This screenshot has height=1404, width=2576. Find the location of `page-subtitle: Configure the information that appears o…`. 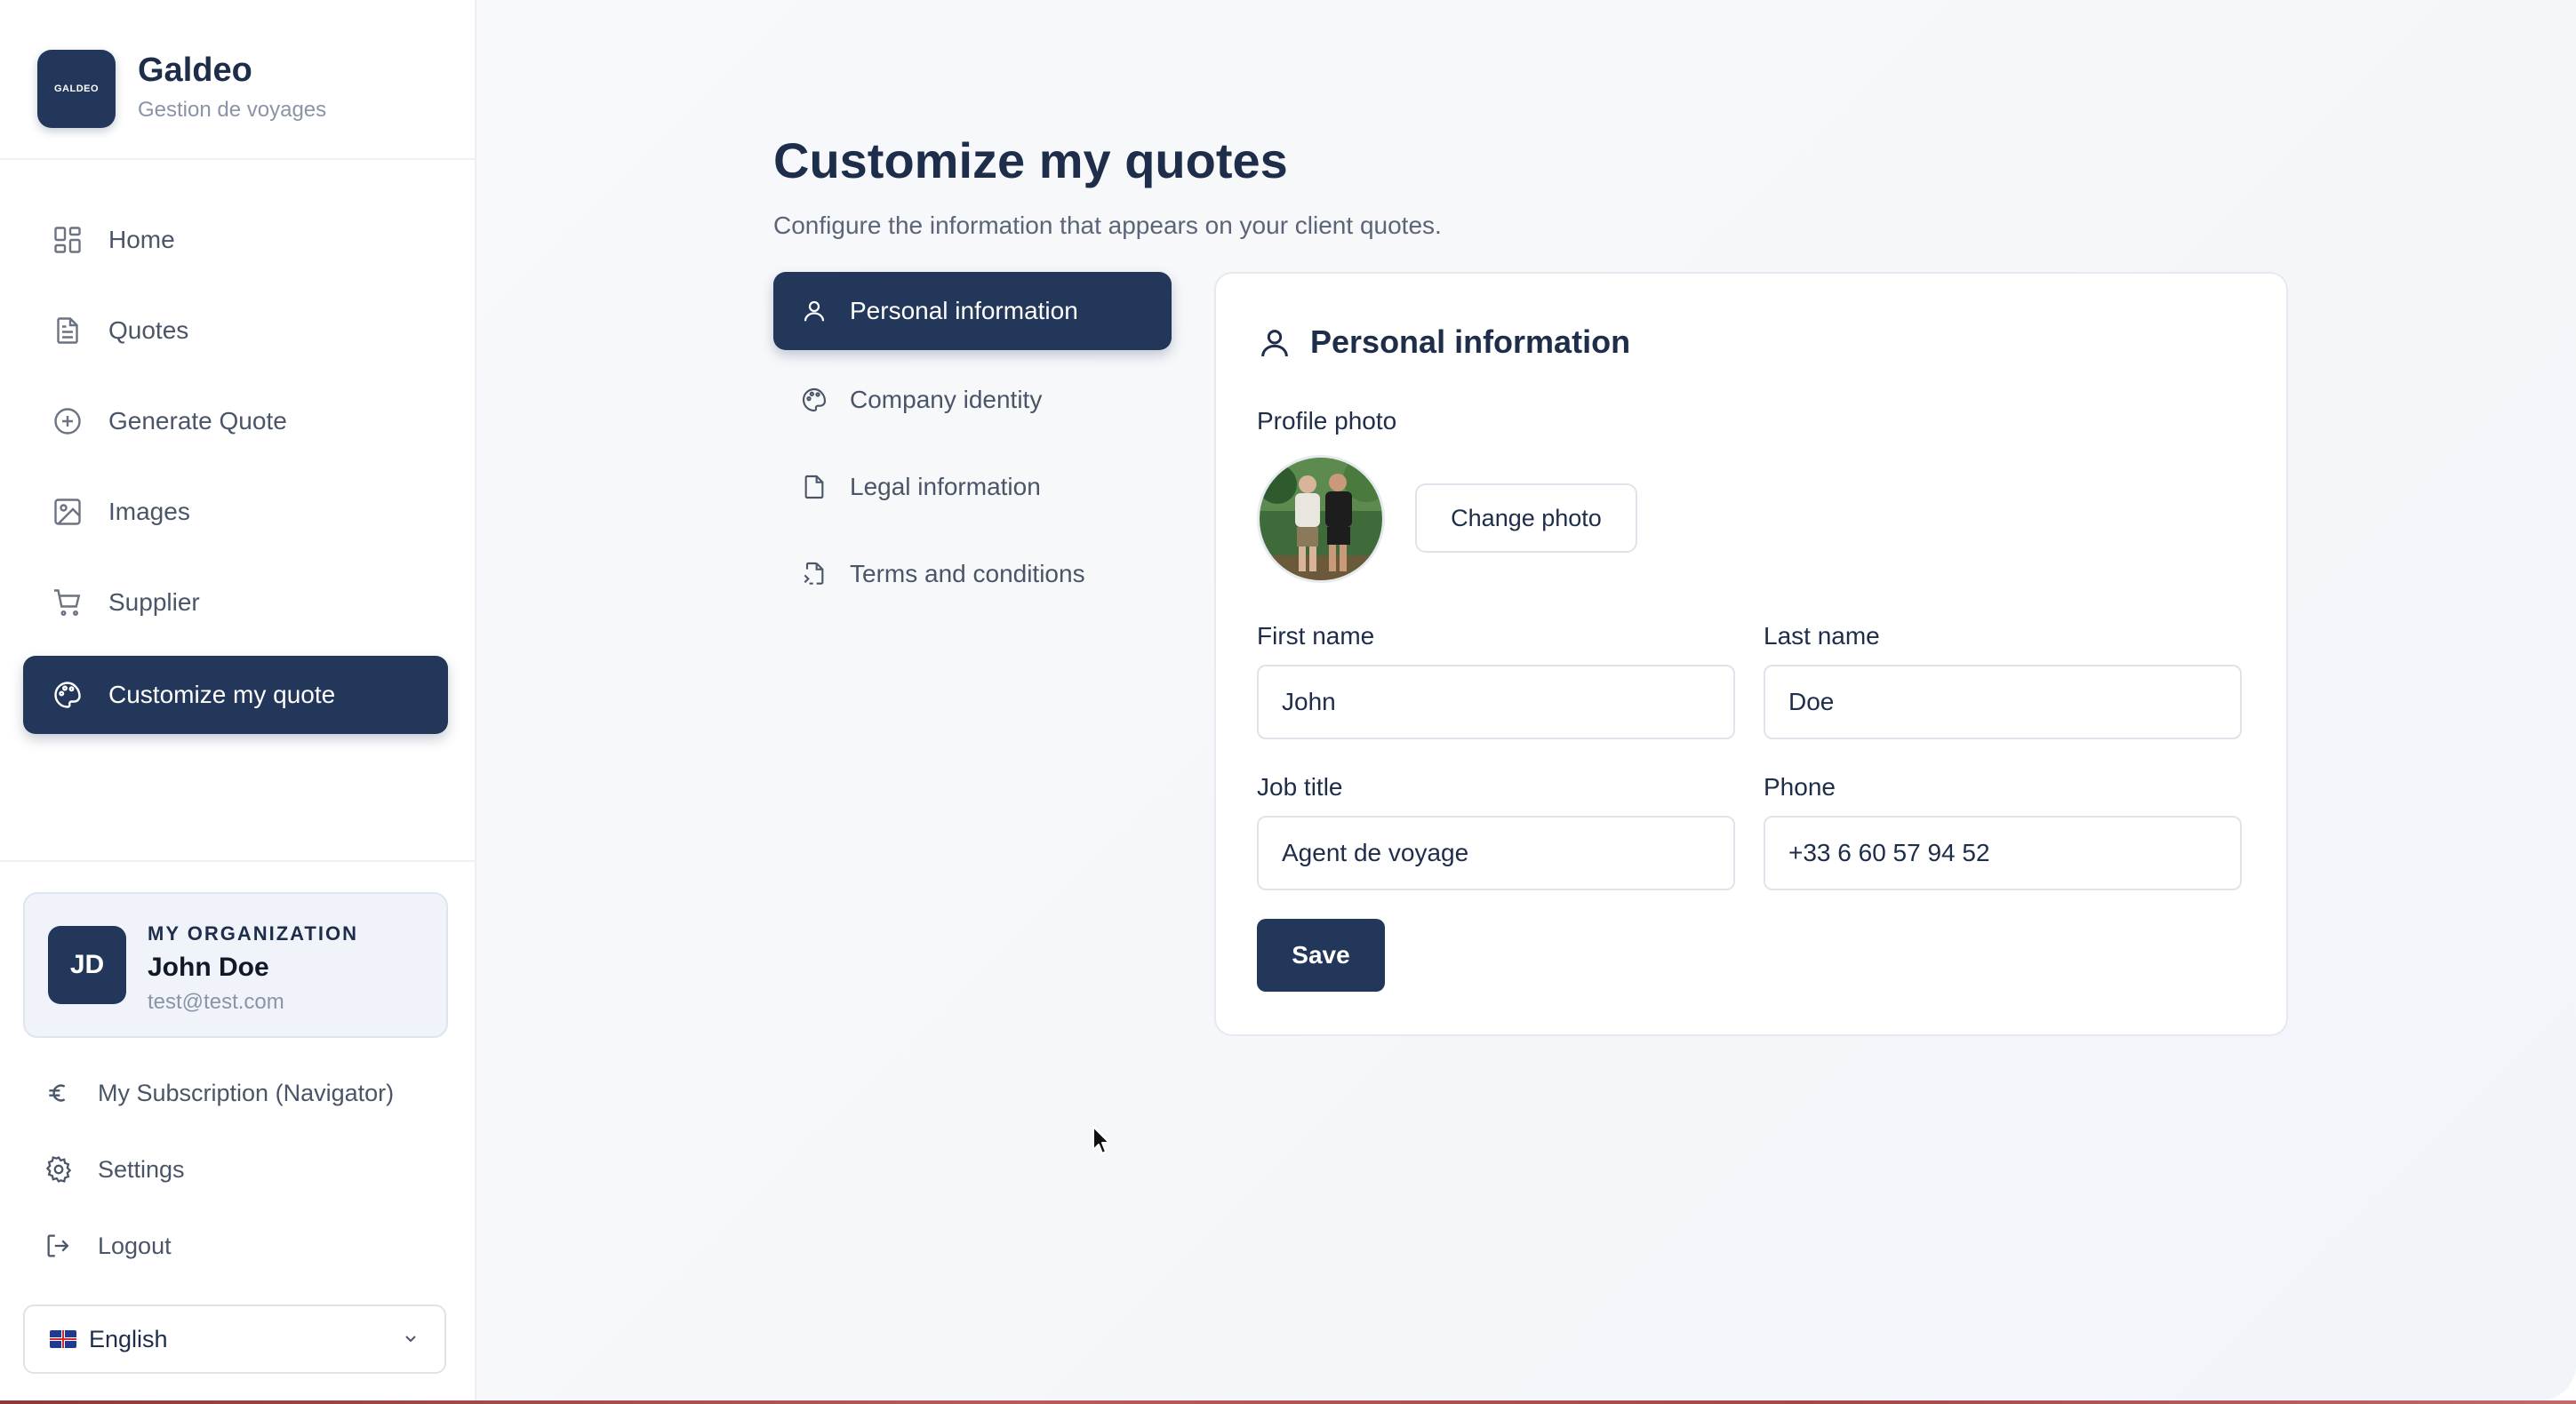

page-subtitle: Configure the information that appears o… is located at coordinates (1107, 225).